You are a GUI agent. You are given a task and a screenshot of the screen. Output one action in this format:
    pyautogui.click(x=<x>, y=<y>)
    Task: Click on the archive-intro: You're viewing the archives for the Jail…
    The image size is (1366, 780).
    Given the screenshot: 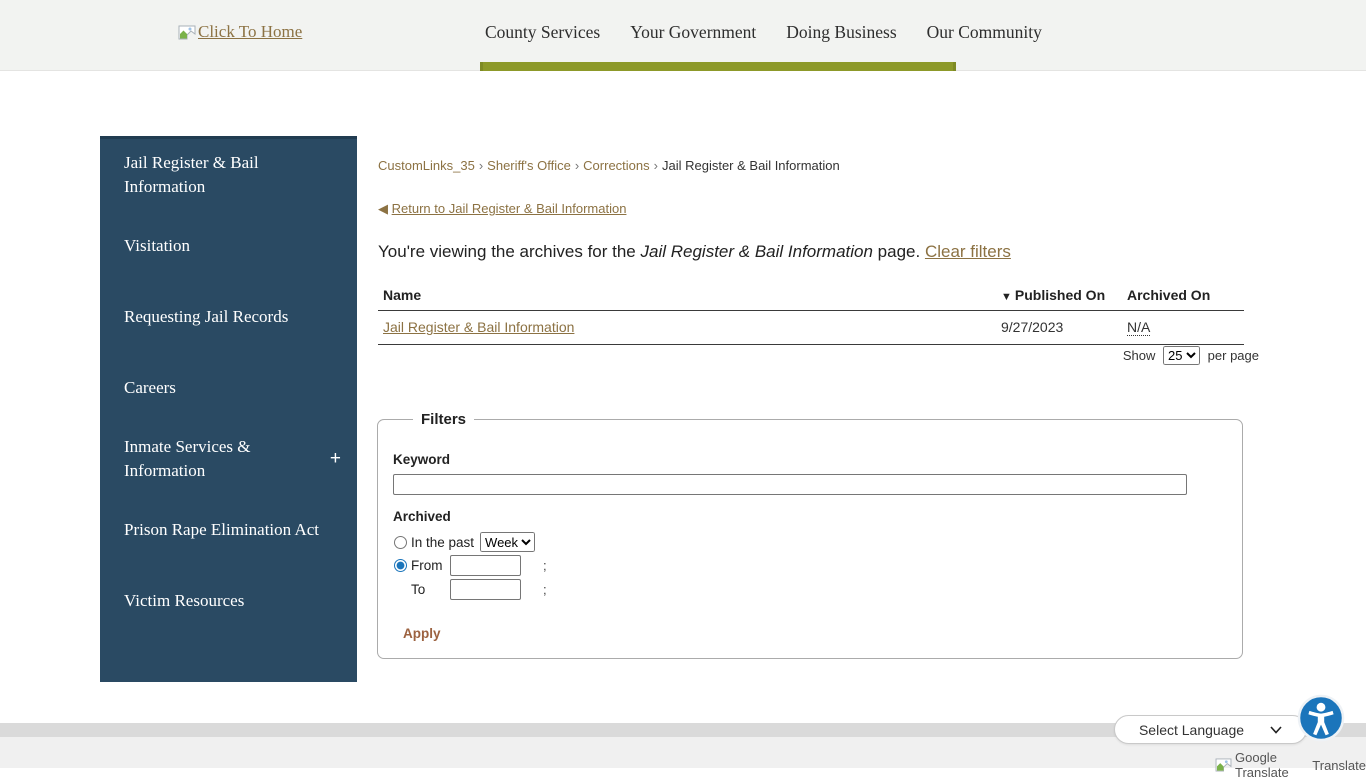 What is the action you would take?
    pyautogui.click(x=811, y=252)
    